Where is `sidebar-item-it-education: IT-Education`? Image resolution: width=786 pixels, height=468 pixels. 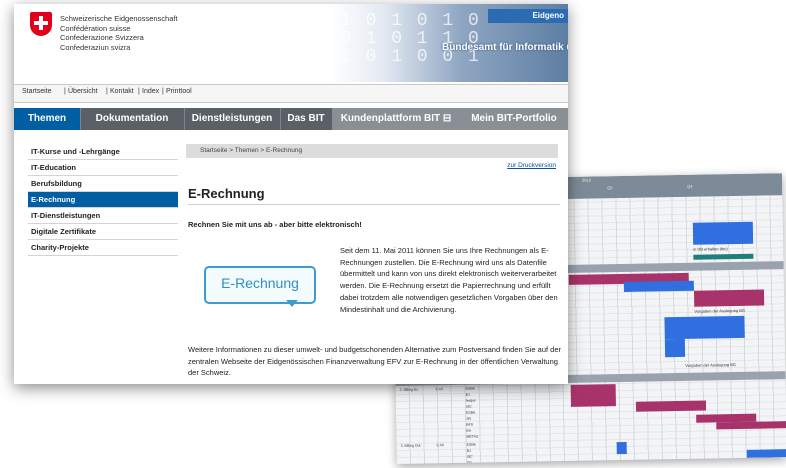 sidebar-item-it-education: IT-Education is located at coordinates (103, 168).